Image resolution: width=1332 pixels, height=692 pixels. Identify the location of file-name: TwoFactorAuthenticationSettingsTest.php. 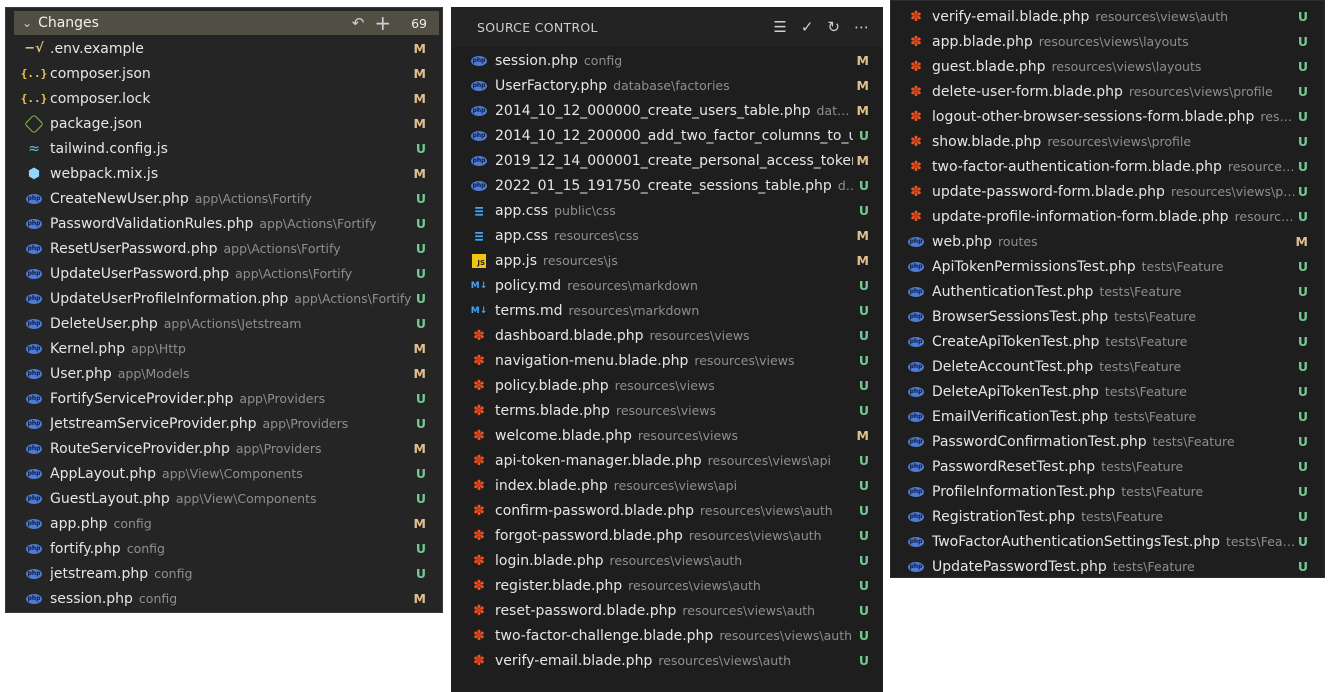
(1076, 541).